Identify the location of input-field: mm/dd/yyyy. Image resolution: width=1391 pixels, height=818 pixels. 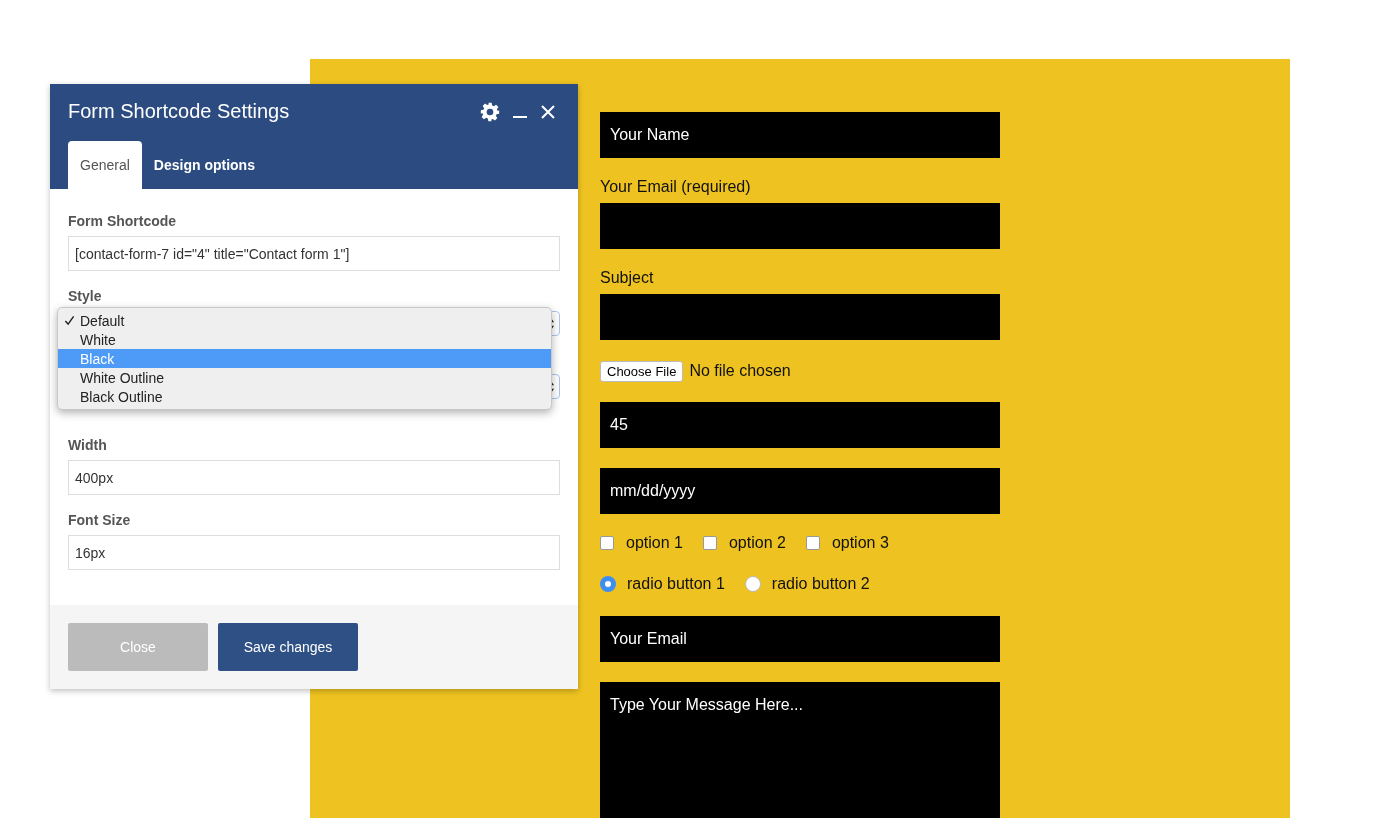
(800, 491).